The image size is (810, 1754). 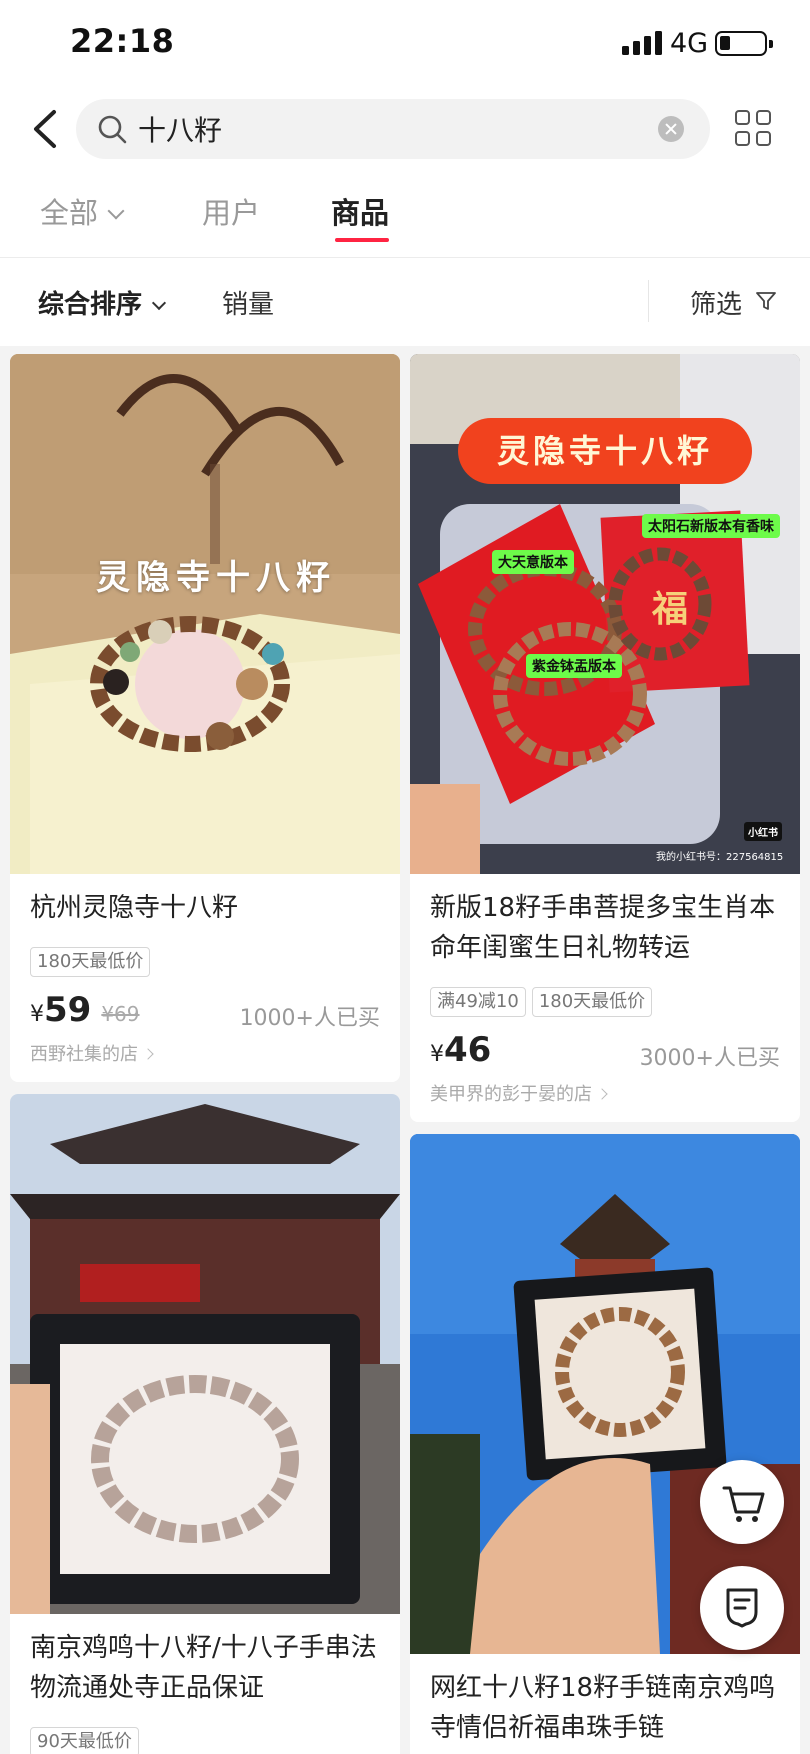 I want to click on document-icon, so click(x=742, y=1608).